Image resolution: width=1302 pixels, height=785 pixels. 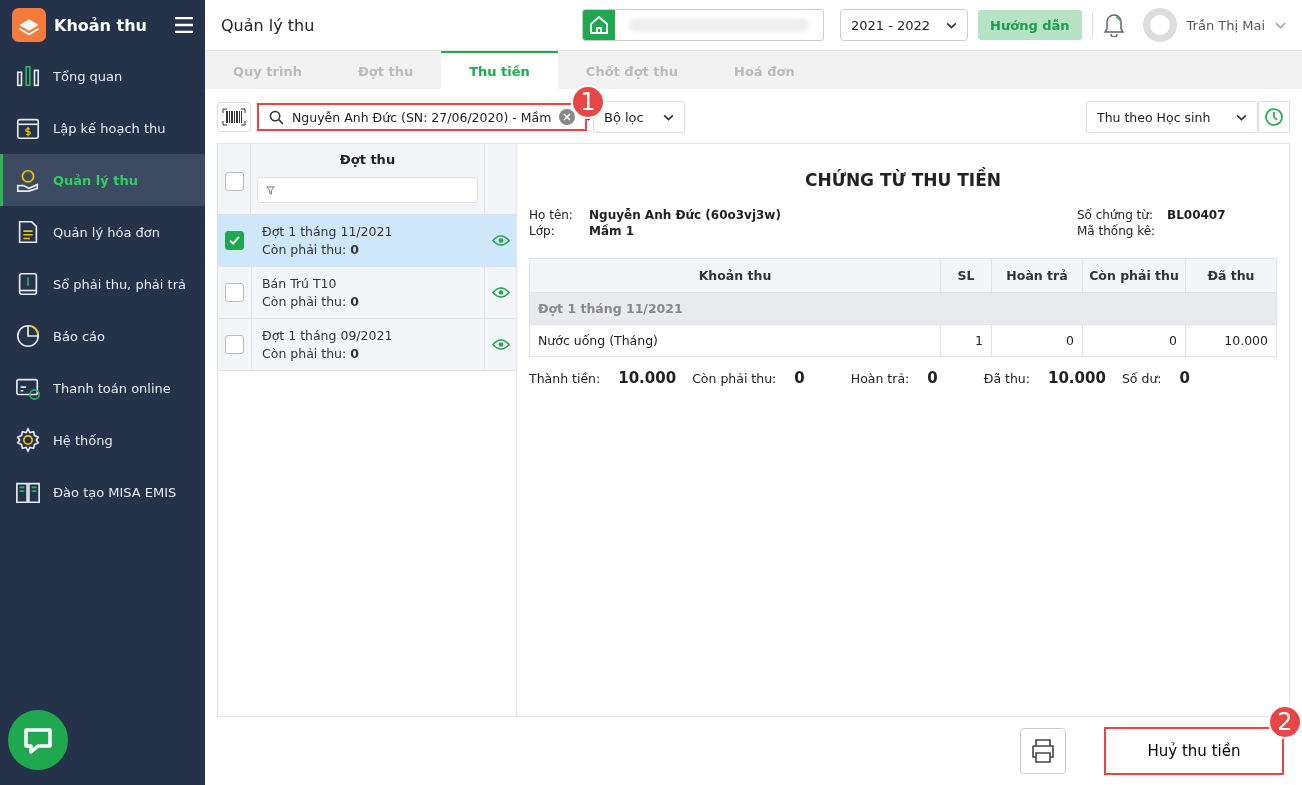 I want to click on total-label: Số dư:, so click(x=1141, y=378).